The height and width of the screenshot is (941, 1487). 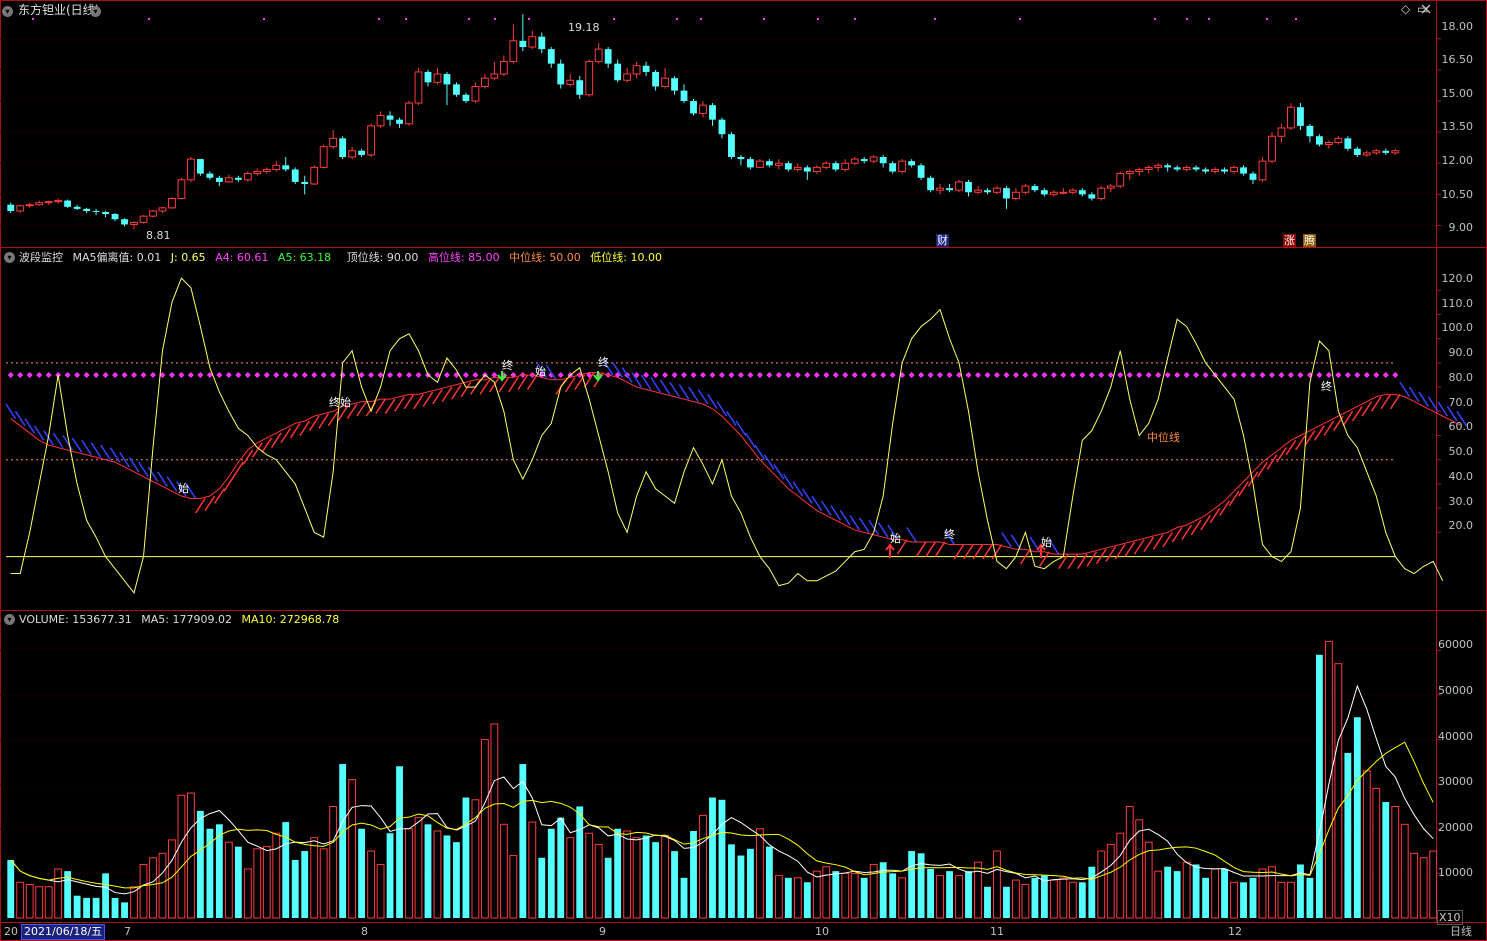 What do you see at coordinates (942, 240) in the screenshot?
I see `flag-cai: 财` at bounding box center [942, 240].